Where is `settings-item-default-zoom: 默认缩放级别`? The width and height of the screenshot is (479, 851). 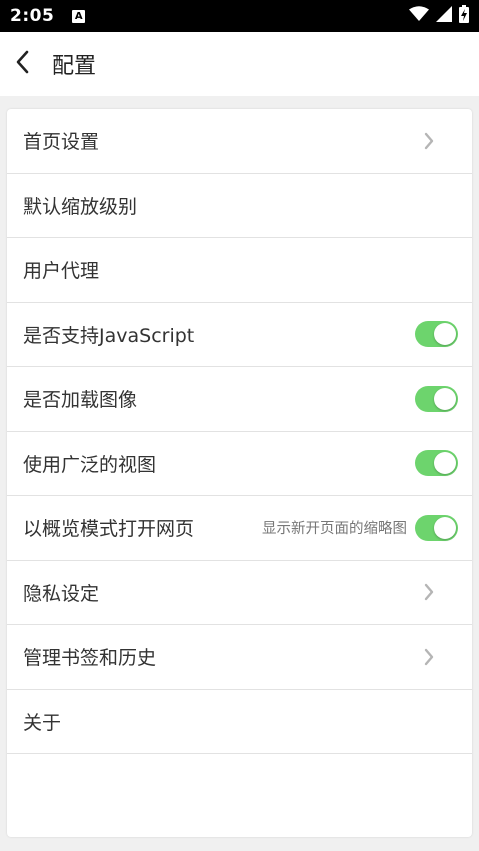
settings-item-default-zoom: 默认缩放级别 is located at coordinates (239, 206).